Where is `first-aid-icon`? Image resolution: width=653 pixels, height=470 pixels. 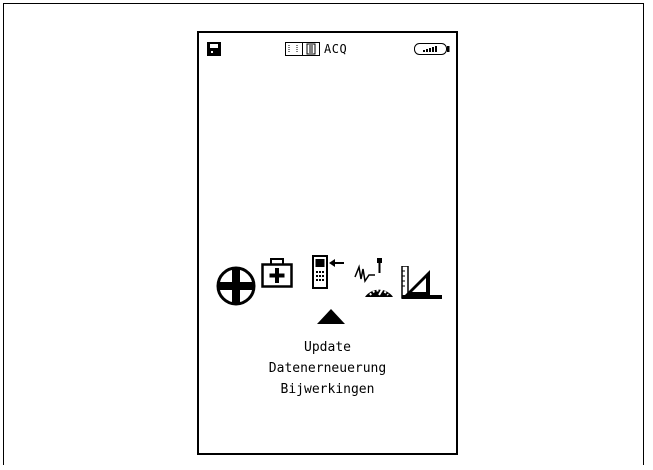
first-aid-icon is located at coordinates (277, 273).